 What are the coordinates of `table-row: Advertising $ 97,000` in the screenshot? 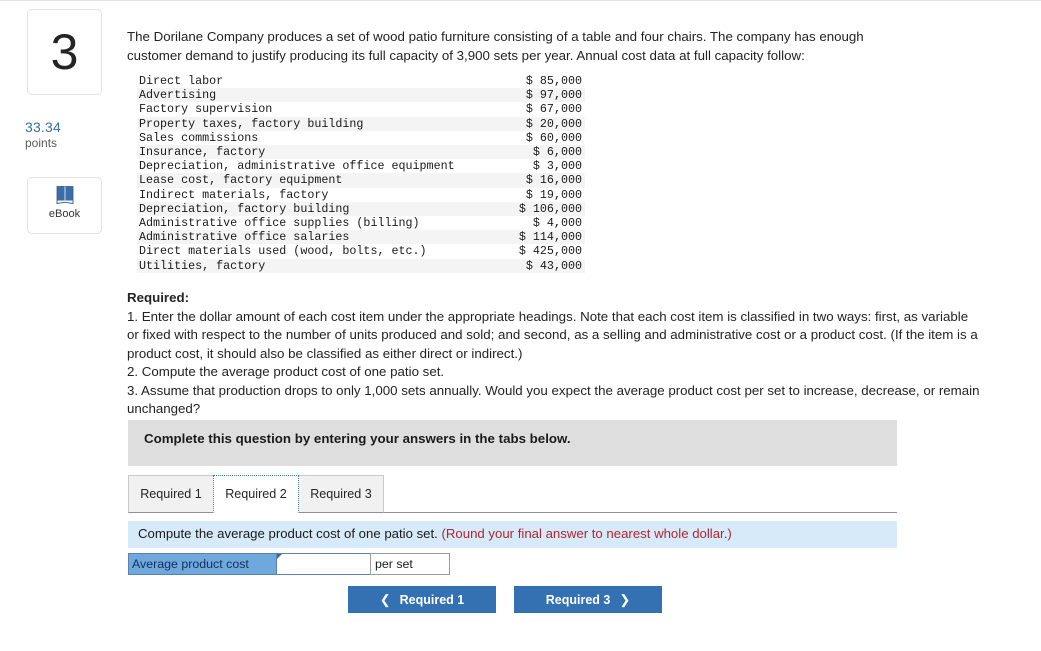 It's located at (361, 95).